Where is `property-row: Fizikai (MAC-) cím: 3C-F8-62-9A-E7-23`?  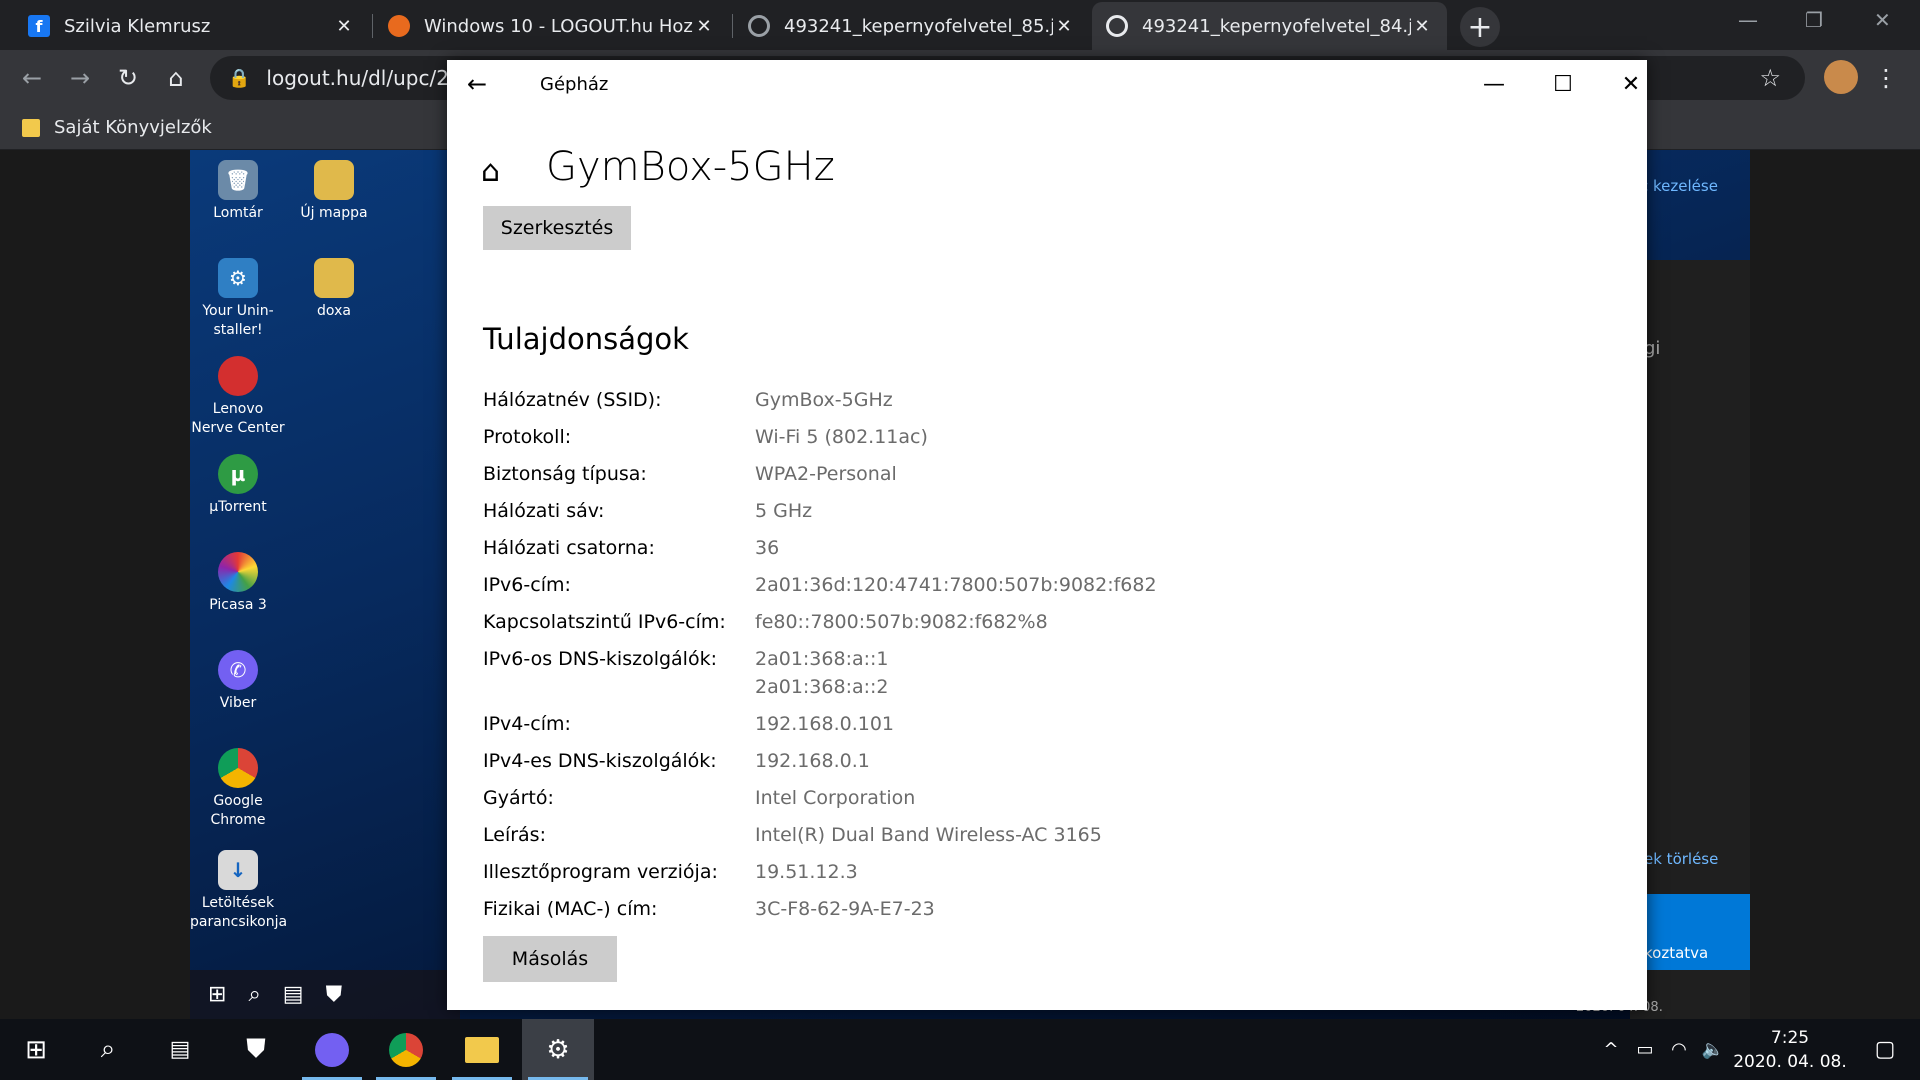 property-row: Fizikai (MAC-) cím: 3C-F8-62-9A-E7-23 is located at coordinates (1033, 909).